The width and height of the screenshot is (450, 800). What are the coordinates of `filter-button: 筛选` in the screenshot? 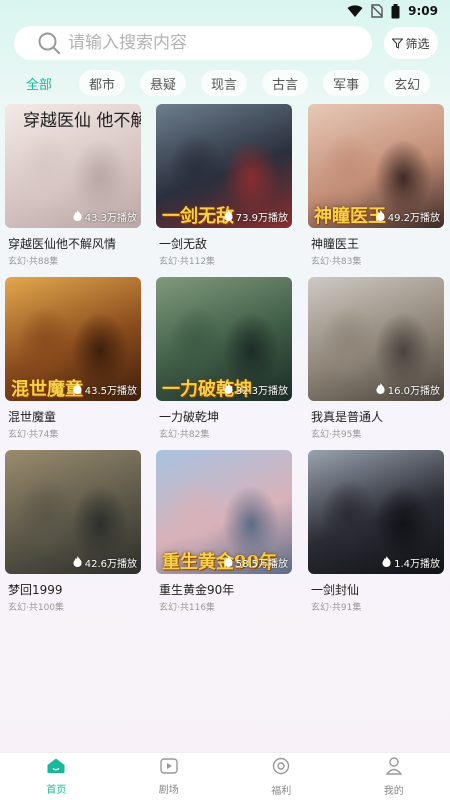 It's located at (411, 43).